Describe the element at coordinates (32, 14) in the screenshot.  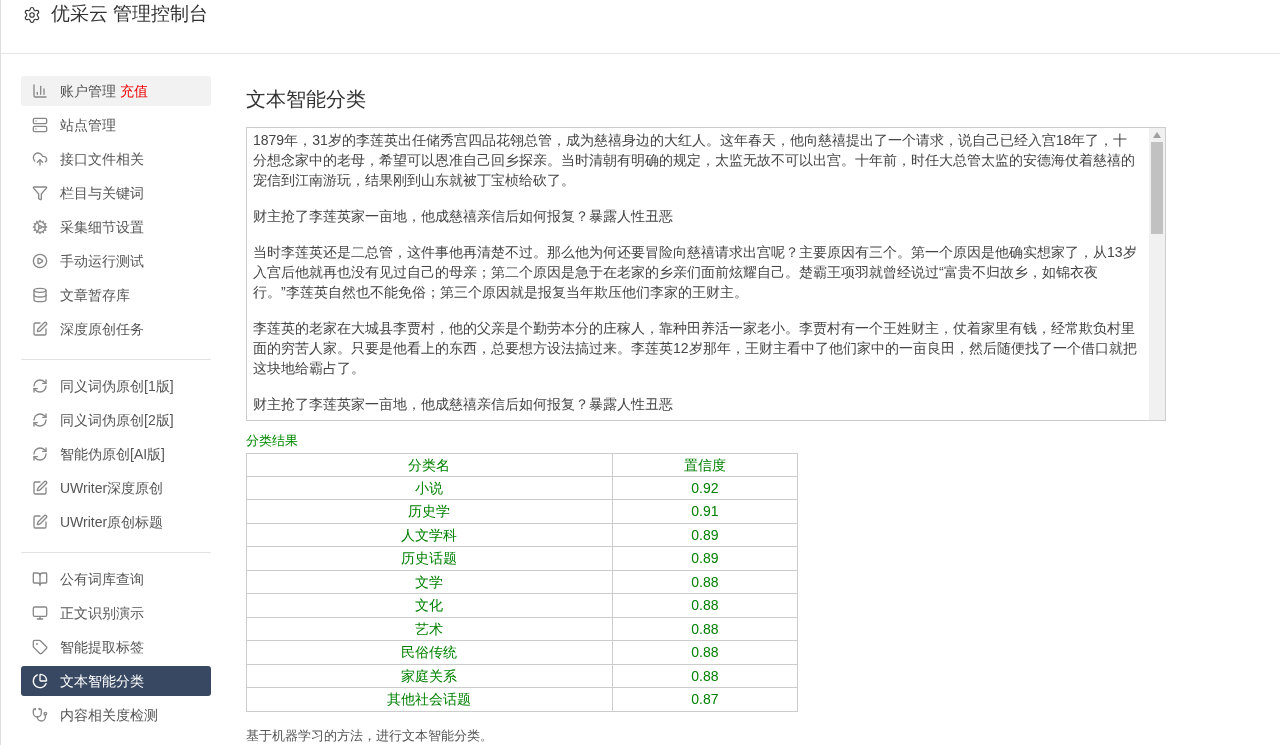
I see `settings-icon` at that location.